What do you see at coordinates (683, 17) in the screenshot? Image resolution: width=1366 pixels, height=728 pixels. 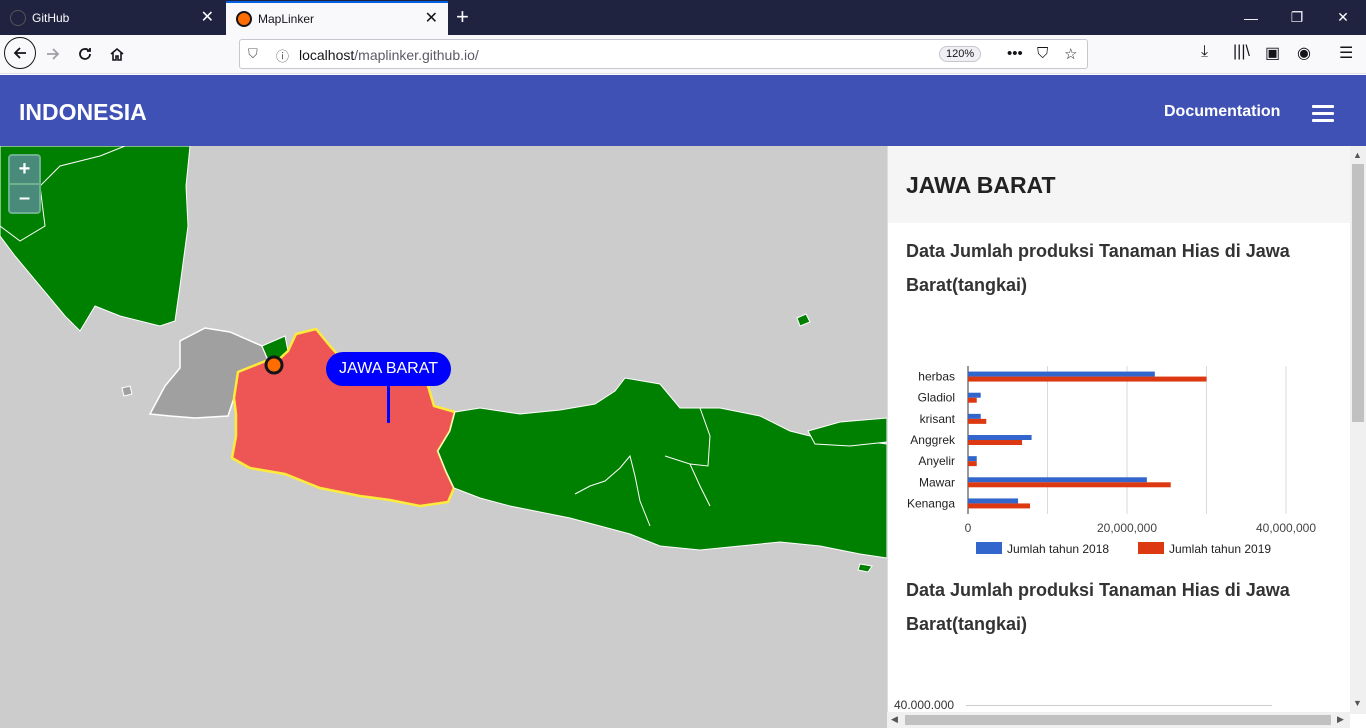 I see `browser-tabbar: GitHub ✕ MapLinker ✕ + — ❐ ✕` at bounding box center [683, 17].